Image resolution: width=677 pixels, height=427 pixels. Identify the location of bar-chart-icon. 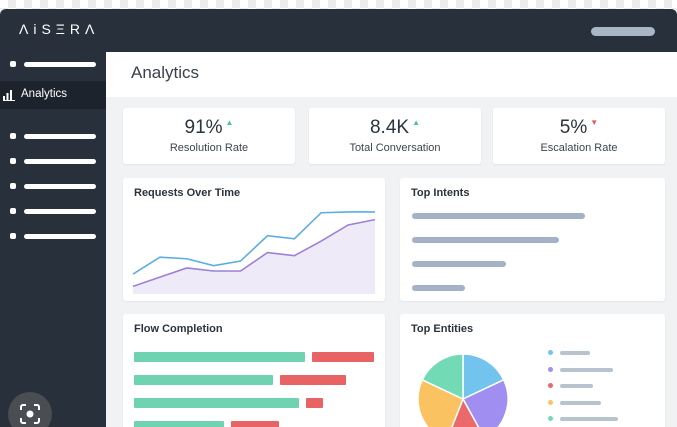
(9, 95).